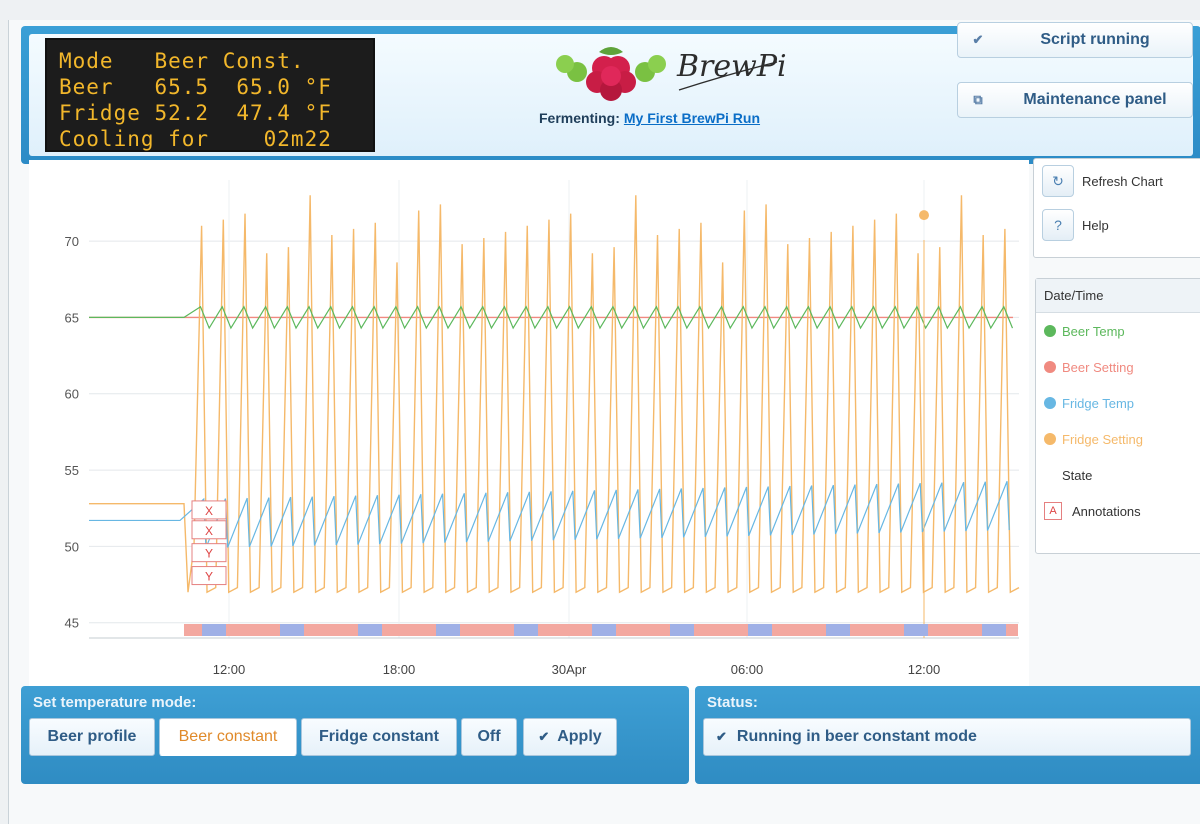 The width and height of the screenshot is (1200, 824). I want to click on raspberry-icon, so click(611, 74).